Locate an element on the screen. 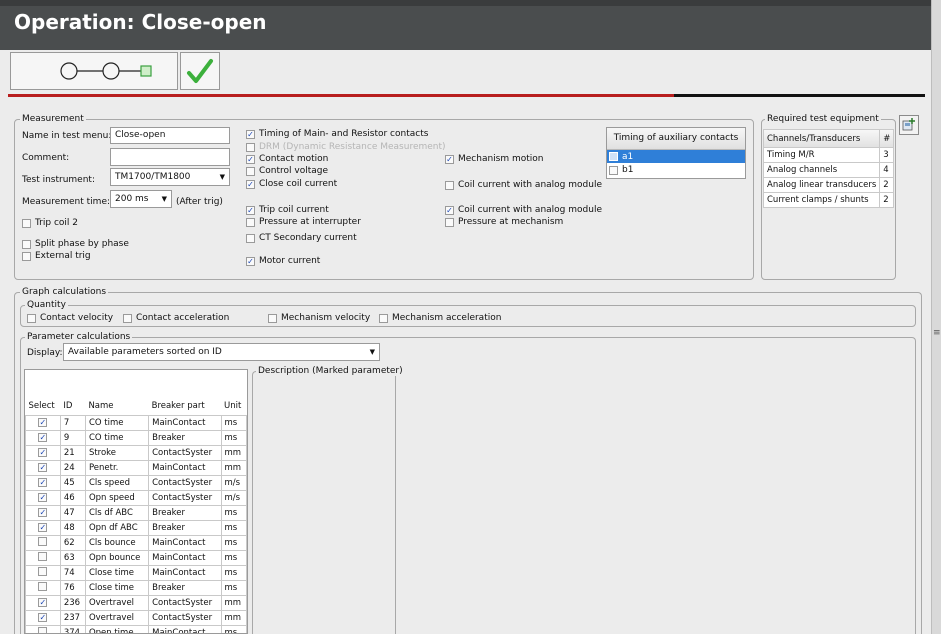 Image resolution: width=941 pixels, height=634 pixels. sequence-button is located at coordinates (94, 71).